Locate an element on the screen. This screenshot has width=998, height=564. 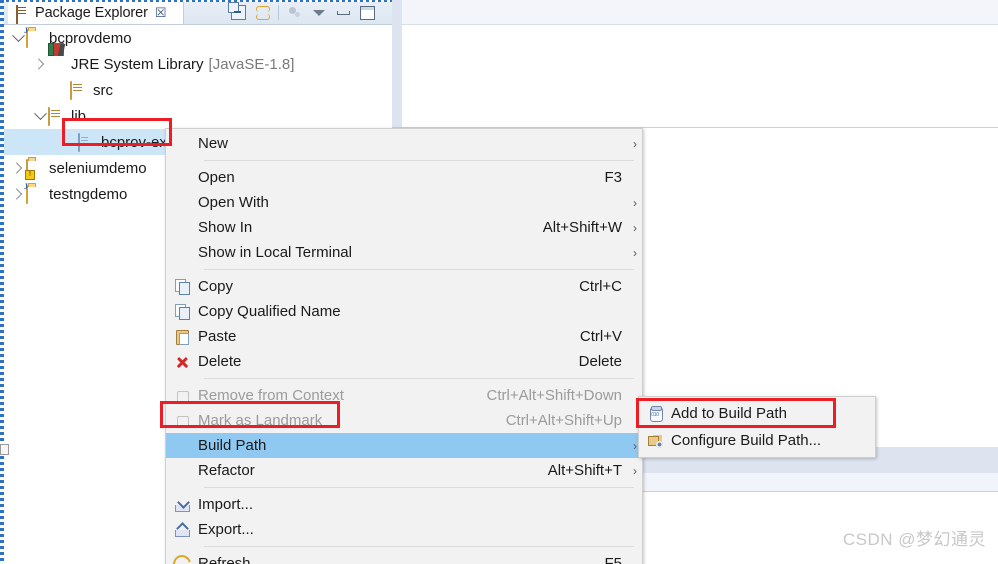
view-focus-border-left is located at coordinates (2, 282).